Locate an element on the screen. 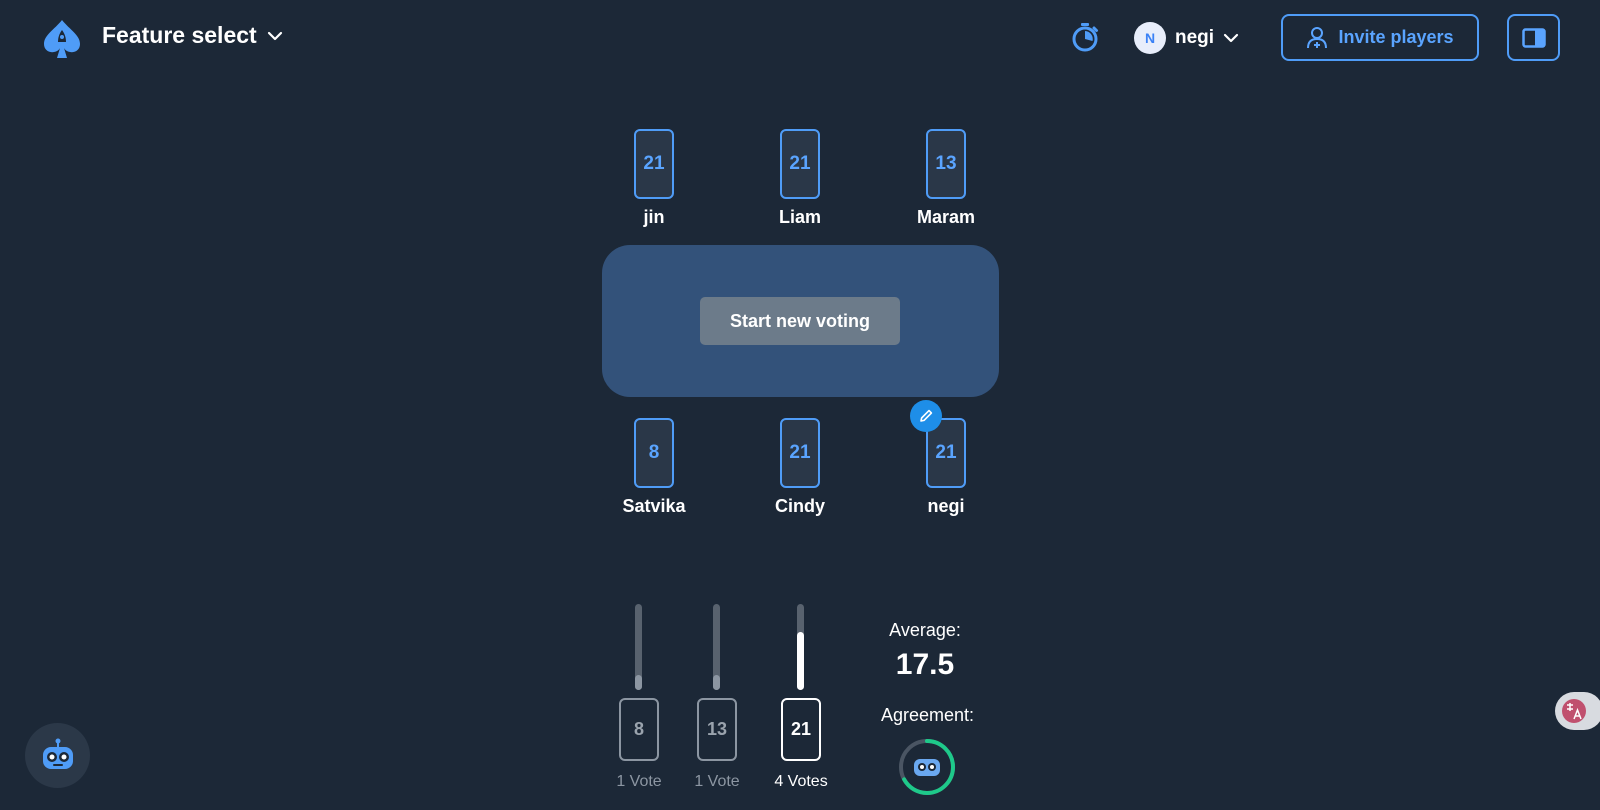  result-card: 8 is located at coordinates (639, 729).